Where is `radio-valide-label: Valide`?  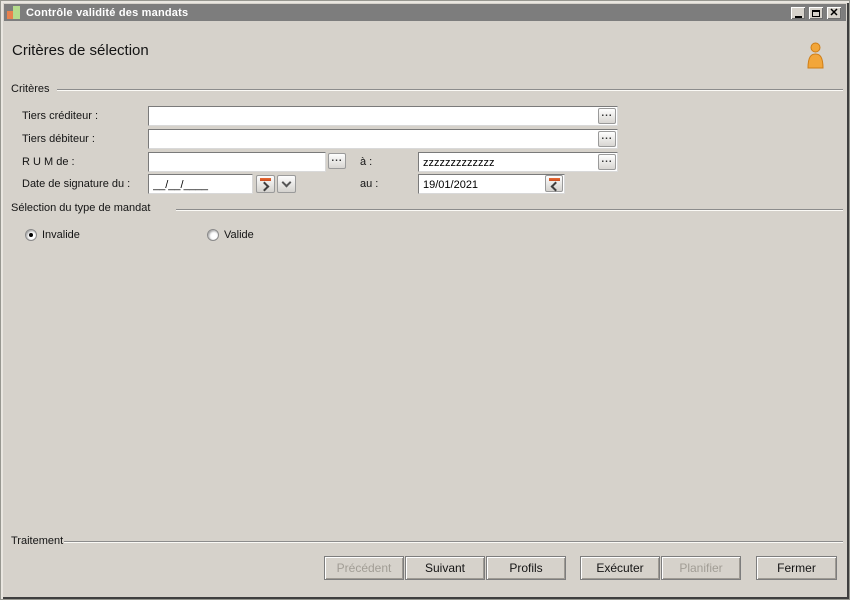 radio-valide-label: Valide is located at coordinates (239, 235).